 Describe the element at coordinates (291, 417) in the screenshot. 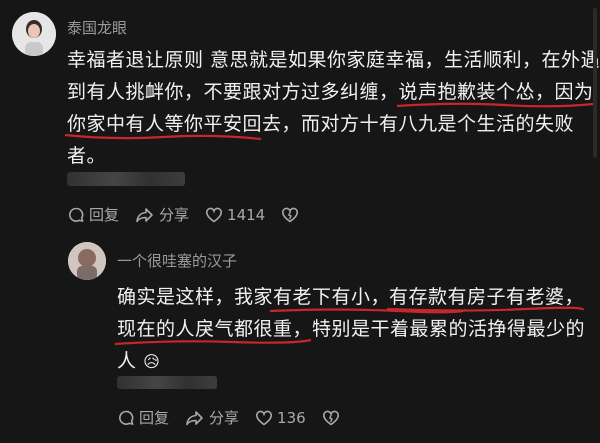

I see `like-count: 136` at that location.